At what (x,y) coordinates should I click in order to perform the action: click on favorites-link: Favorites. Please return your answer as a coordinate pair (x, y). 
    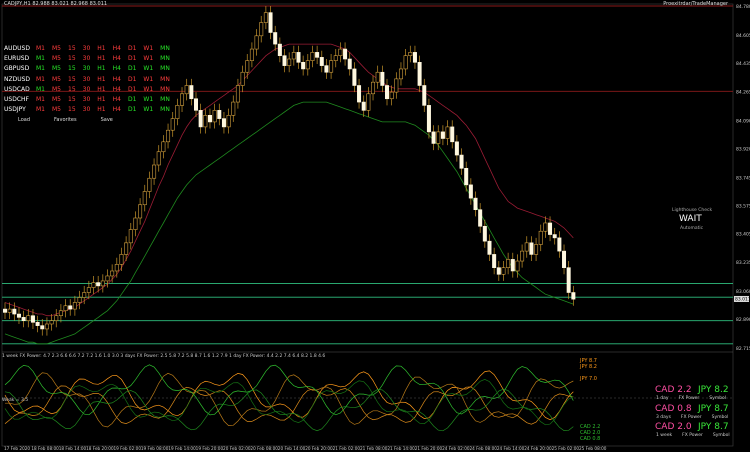
    Looking at the image, I should click on (65, 120).